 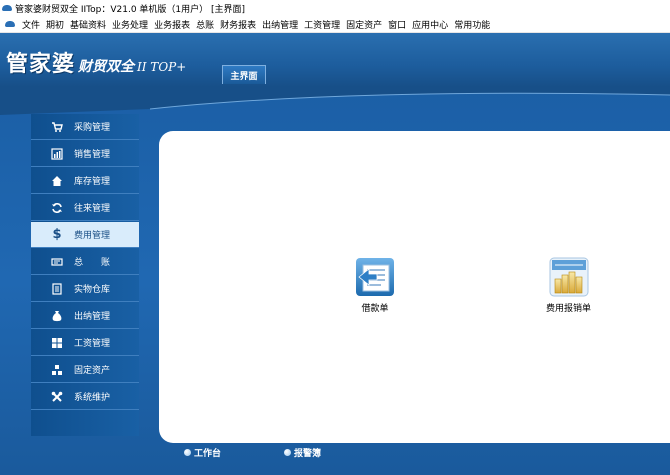 I want to click on sidebar-item-label: 费用管理, so click(x=92, y=236).